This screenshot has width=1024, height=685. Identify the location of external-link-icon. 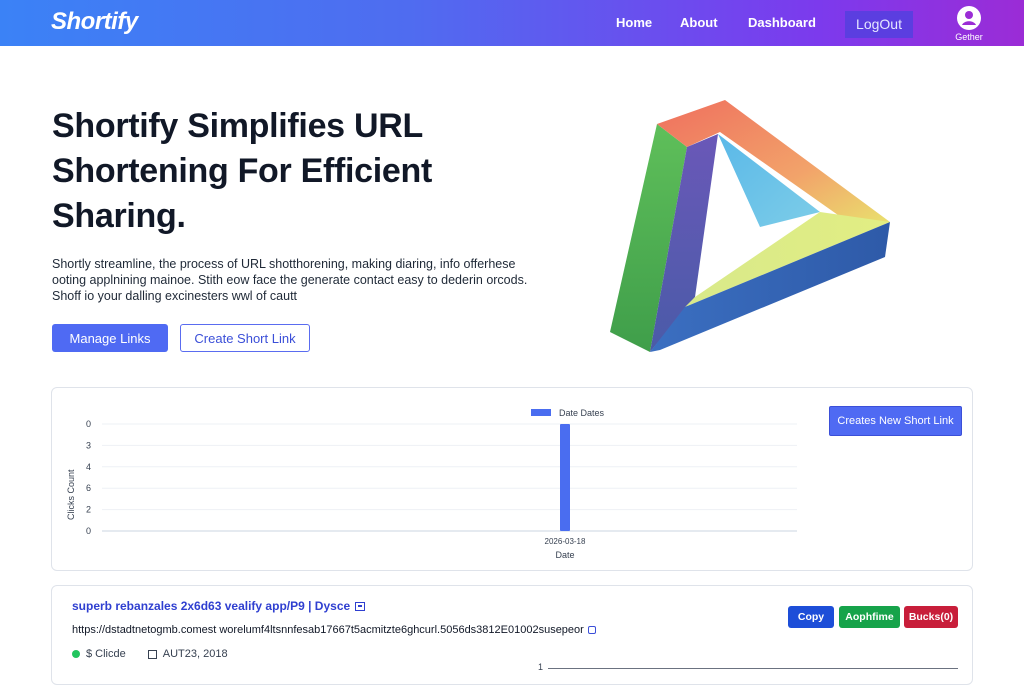
(591, 630).